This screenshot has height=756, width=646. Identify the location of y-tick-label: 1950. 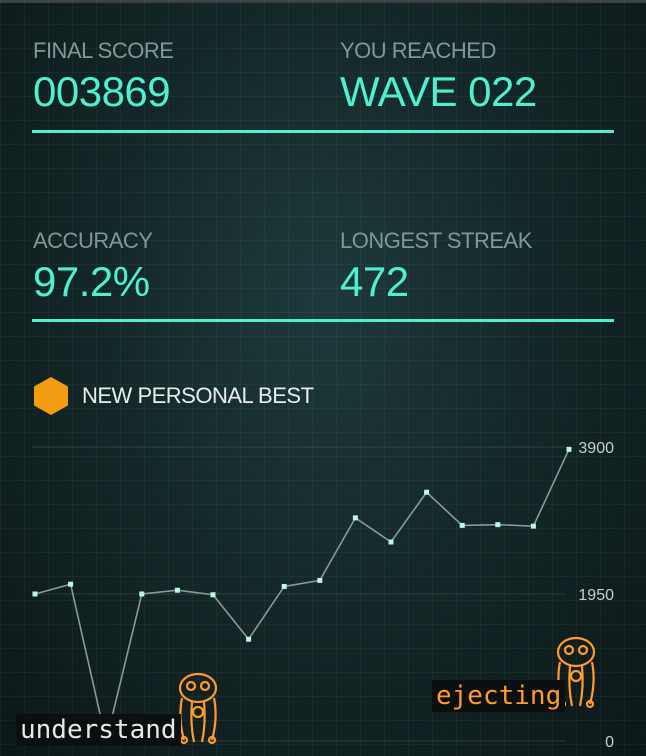
(596, 595).